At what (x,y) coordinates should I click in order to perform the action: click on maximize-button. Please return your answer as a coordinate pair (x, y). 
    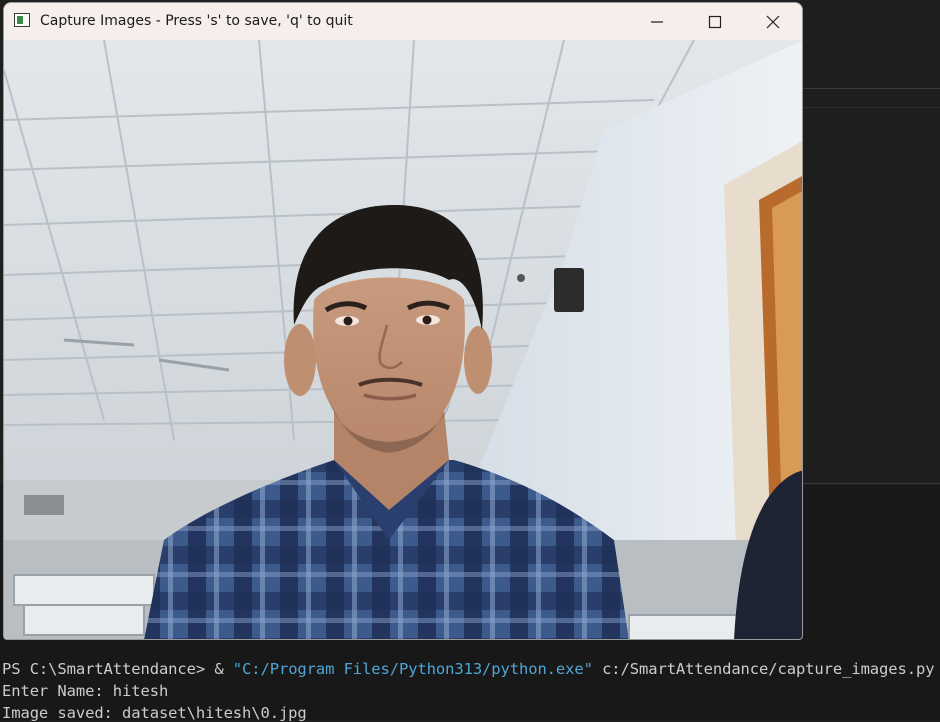
    Looking at the image, I should click on (715, 21).